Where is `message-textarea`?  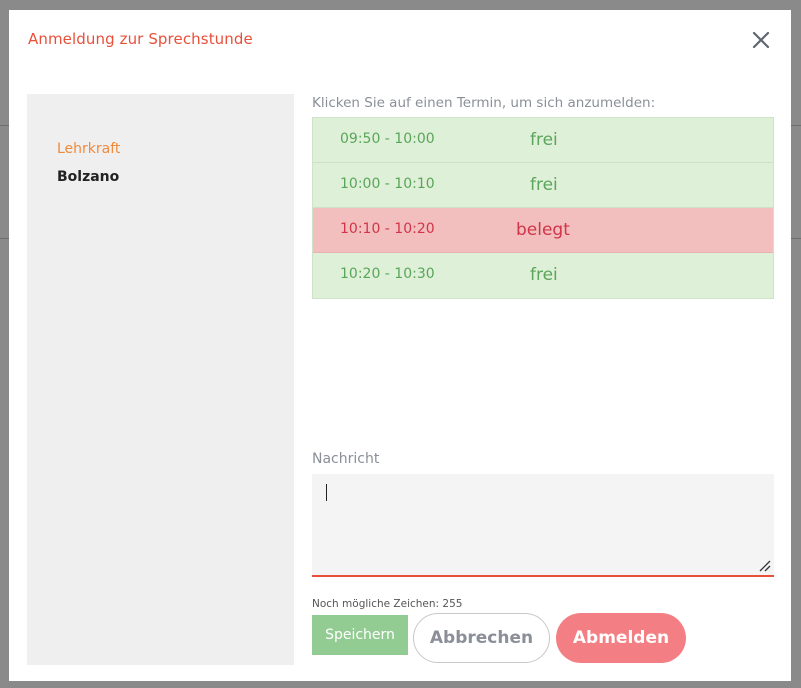 message-textarea is located at coordinates (543, 524).